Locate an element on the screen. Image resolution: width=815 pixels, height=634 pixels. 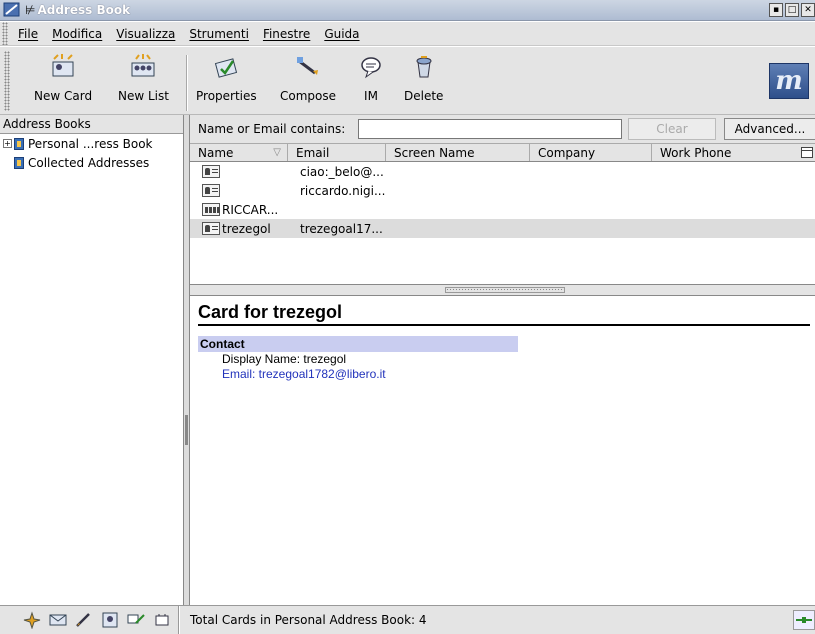
horizontal-splitter is located at coordinates (502, 290).